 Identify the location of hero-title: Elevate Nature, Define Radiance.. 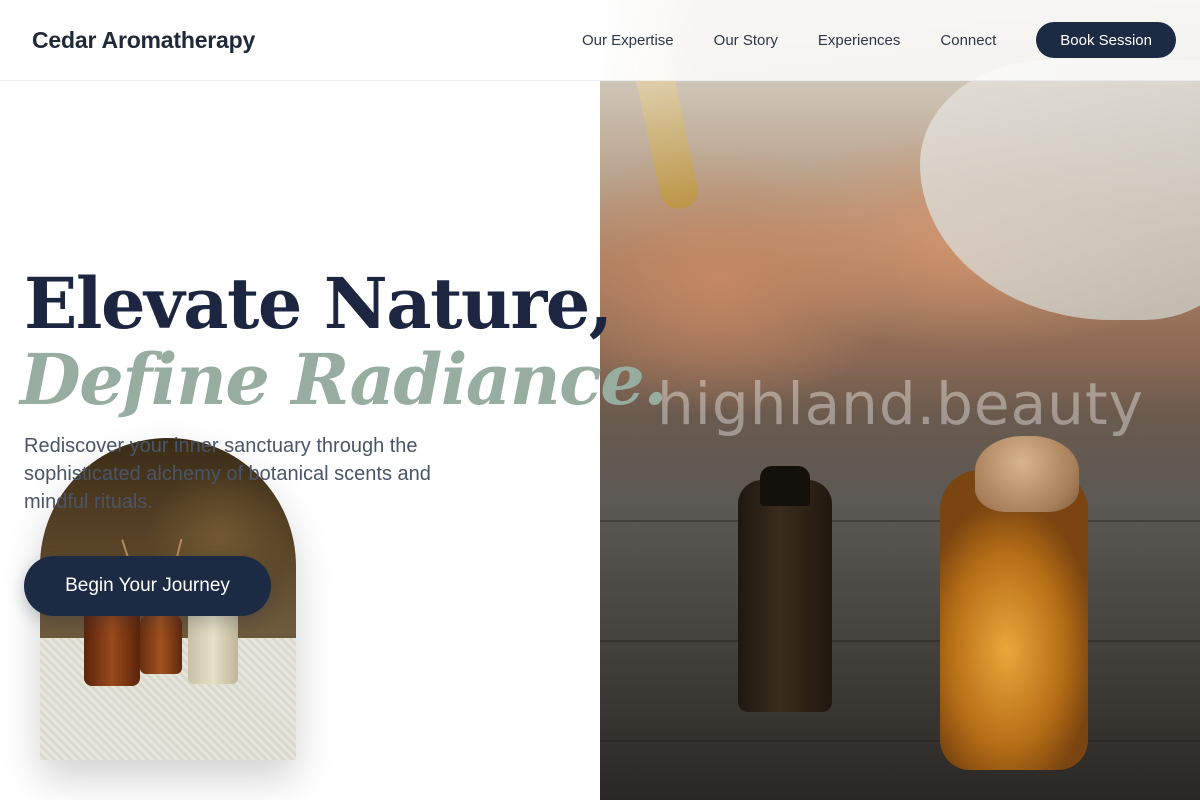
(344, 340).